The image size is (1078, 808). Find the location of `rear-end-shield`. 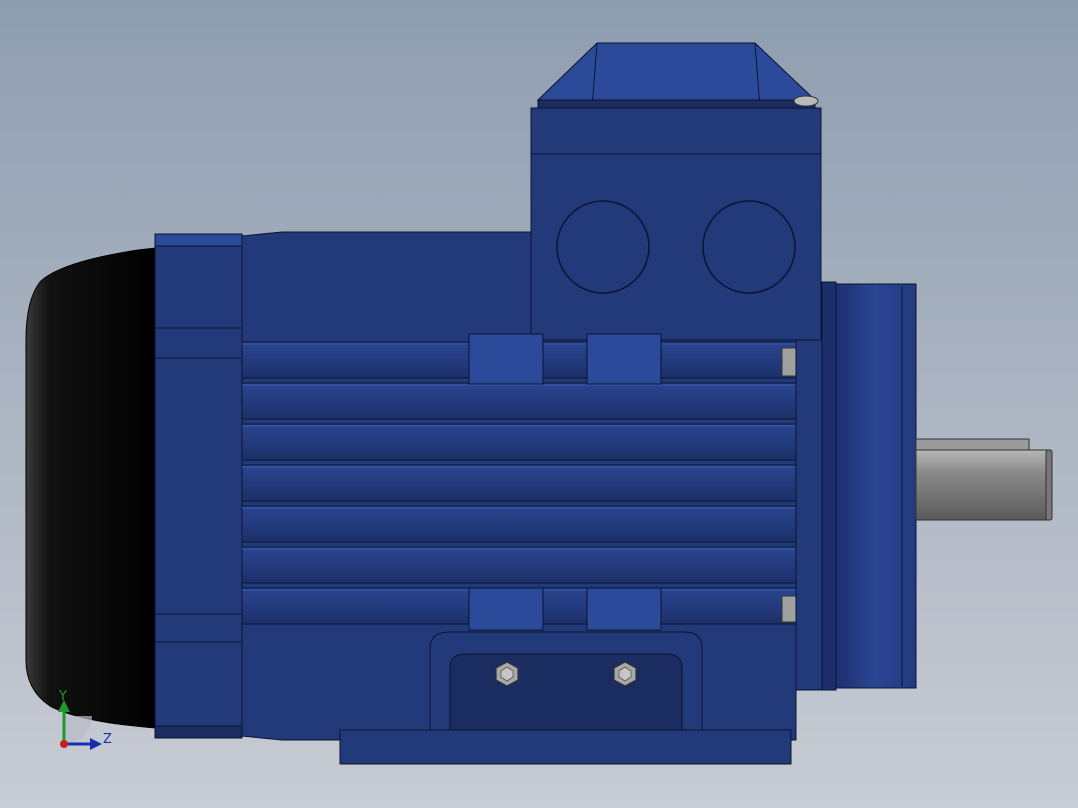

rear-end-shield is located at coordinates (198, 486).